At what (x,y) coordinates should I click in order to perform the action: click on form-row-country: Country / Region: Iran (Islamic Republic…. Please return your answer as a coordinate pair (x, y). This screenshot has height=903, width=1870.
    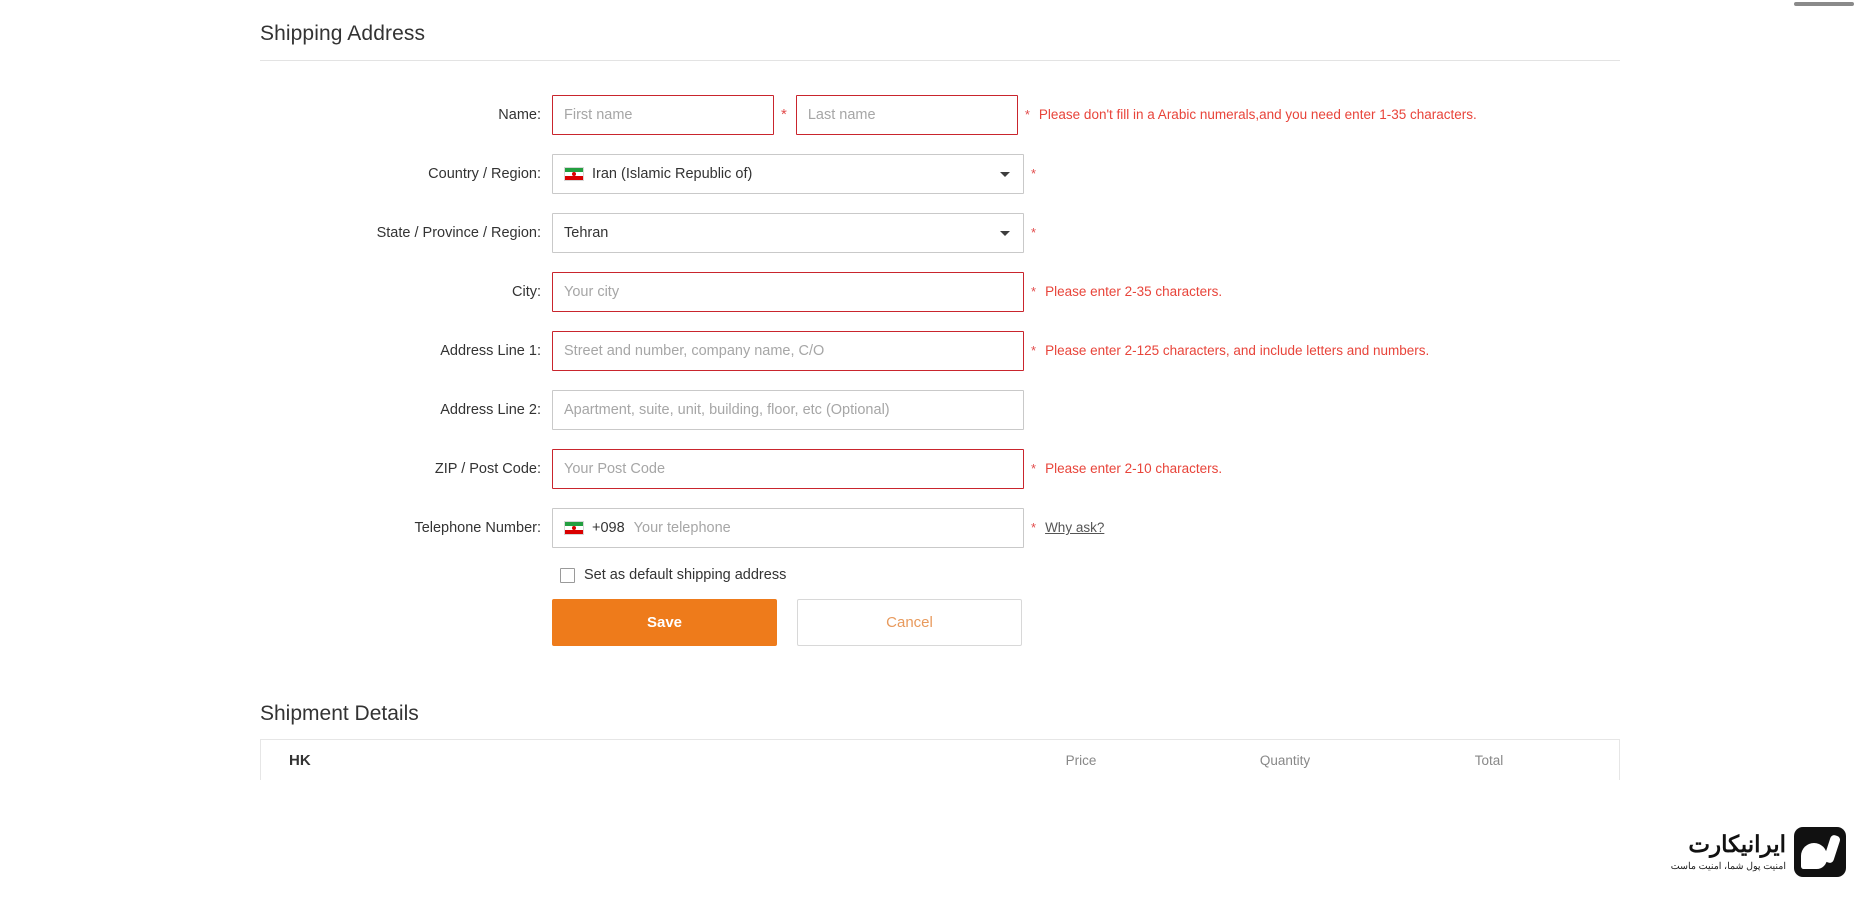
    Looking at the image, I should click on (940, 174).